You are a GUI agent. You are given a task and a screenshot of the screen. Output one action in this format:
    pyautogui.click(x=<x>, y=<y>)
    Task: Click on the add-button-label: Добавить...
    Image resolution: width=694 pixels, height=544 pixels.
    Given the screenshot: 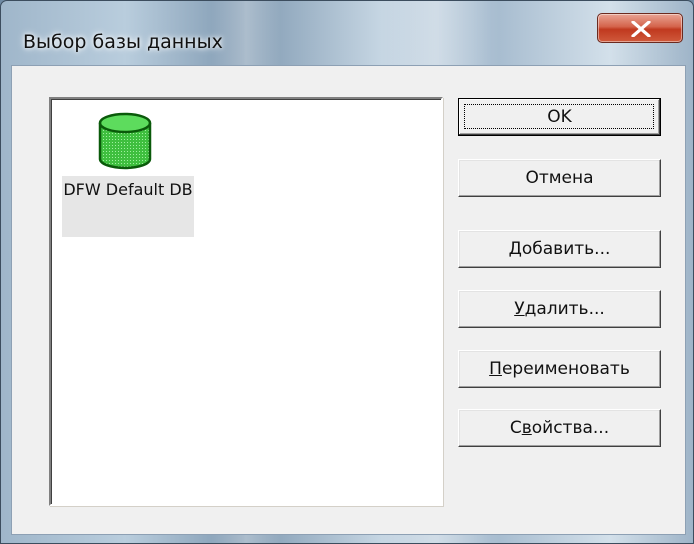 What is the action you would take?
    pyautogui.click(x=560, y=249)
    